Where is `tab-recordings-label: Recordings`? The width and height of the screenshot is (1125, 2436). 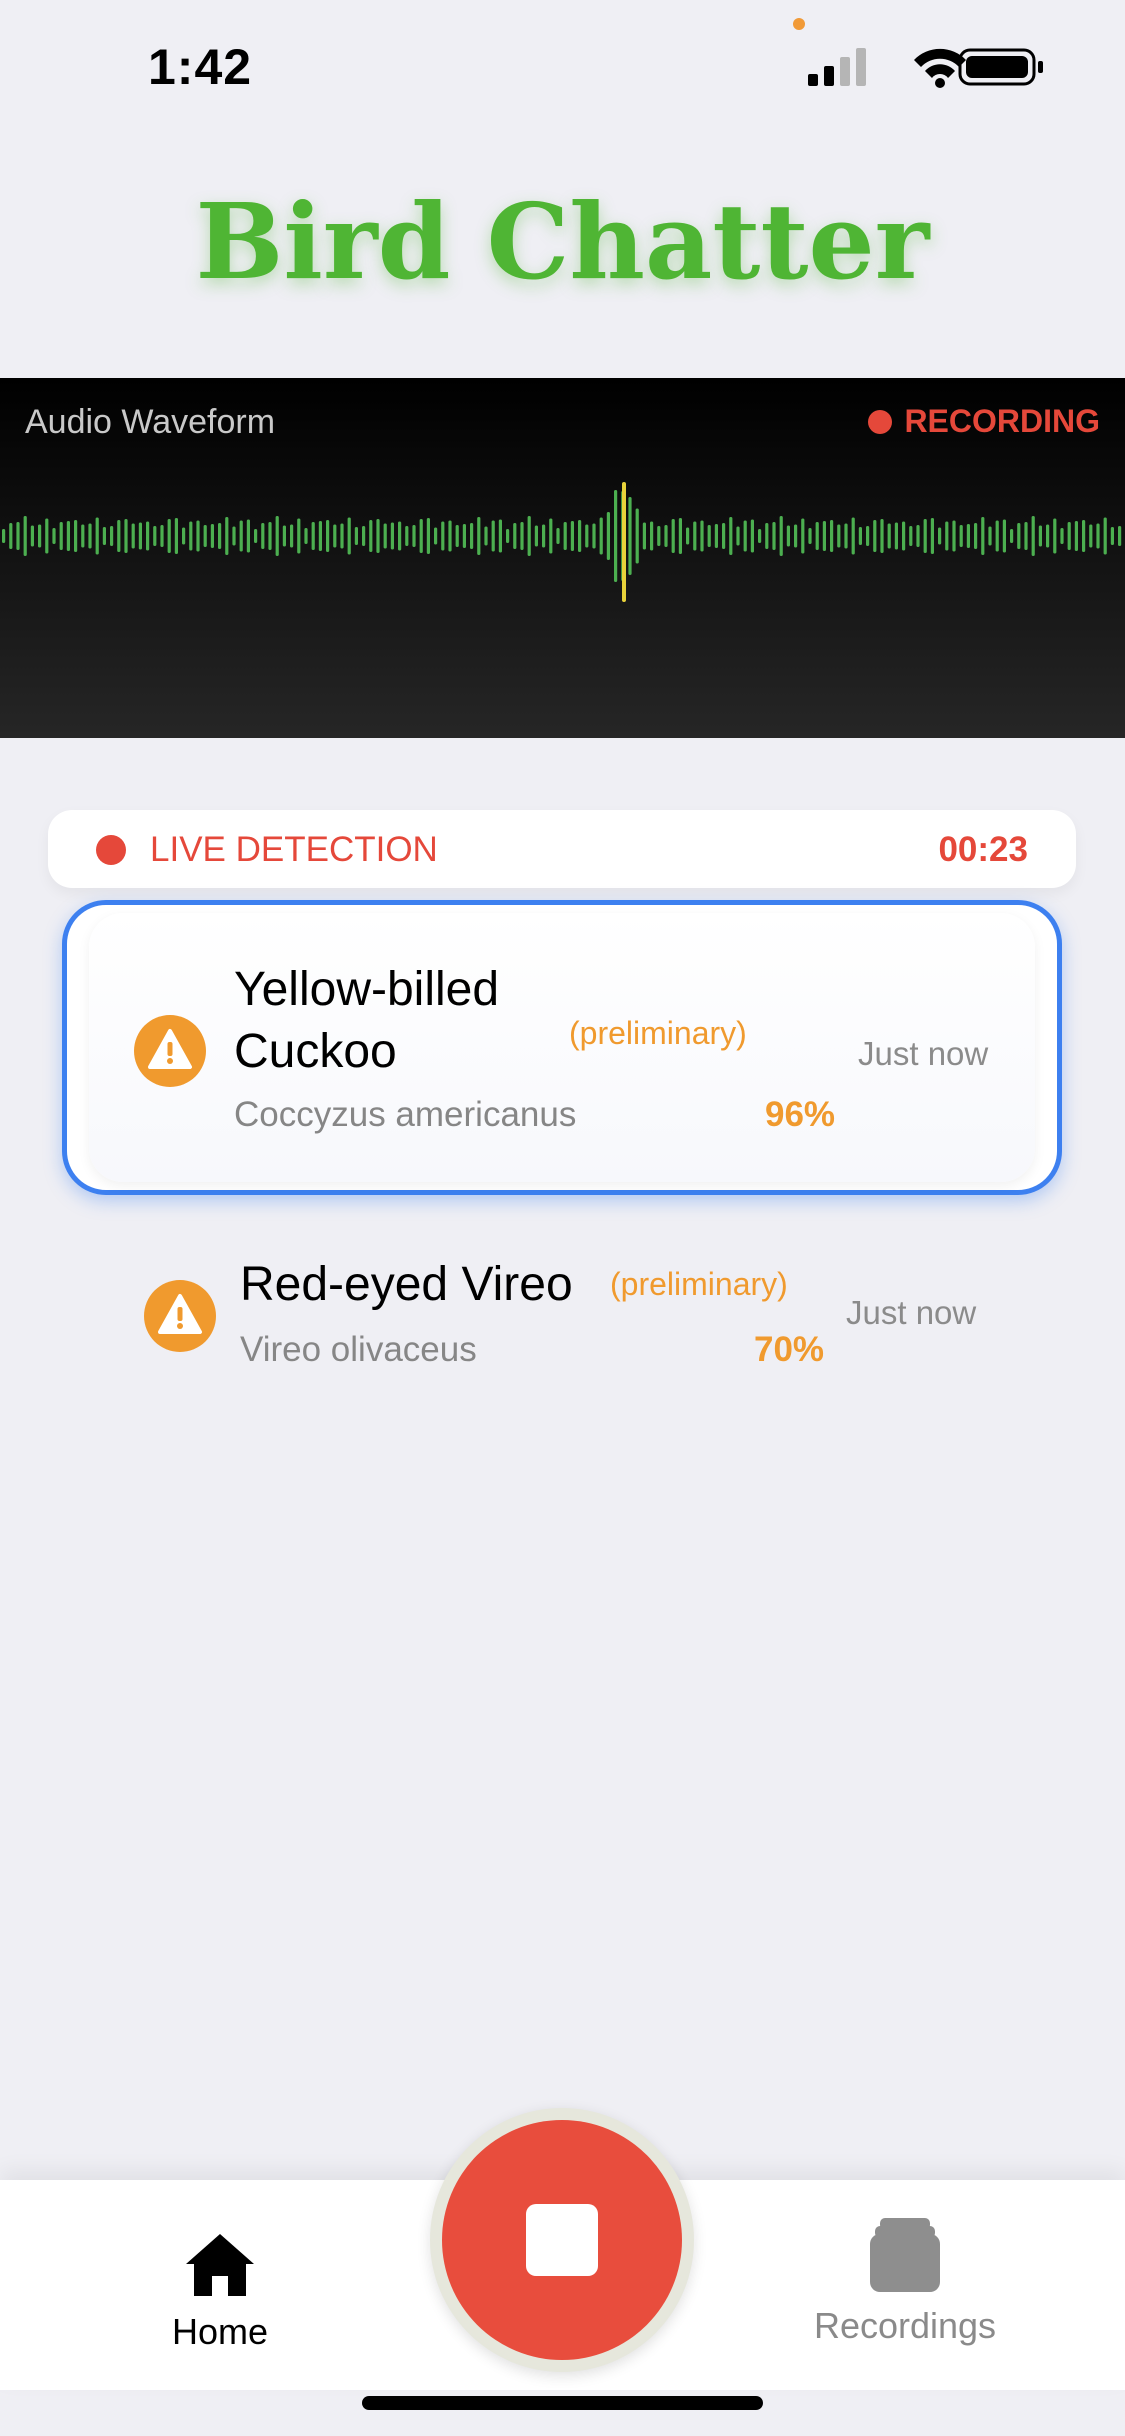
tab-recordings-label: Recordings is located at coordinates (905, 2325).